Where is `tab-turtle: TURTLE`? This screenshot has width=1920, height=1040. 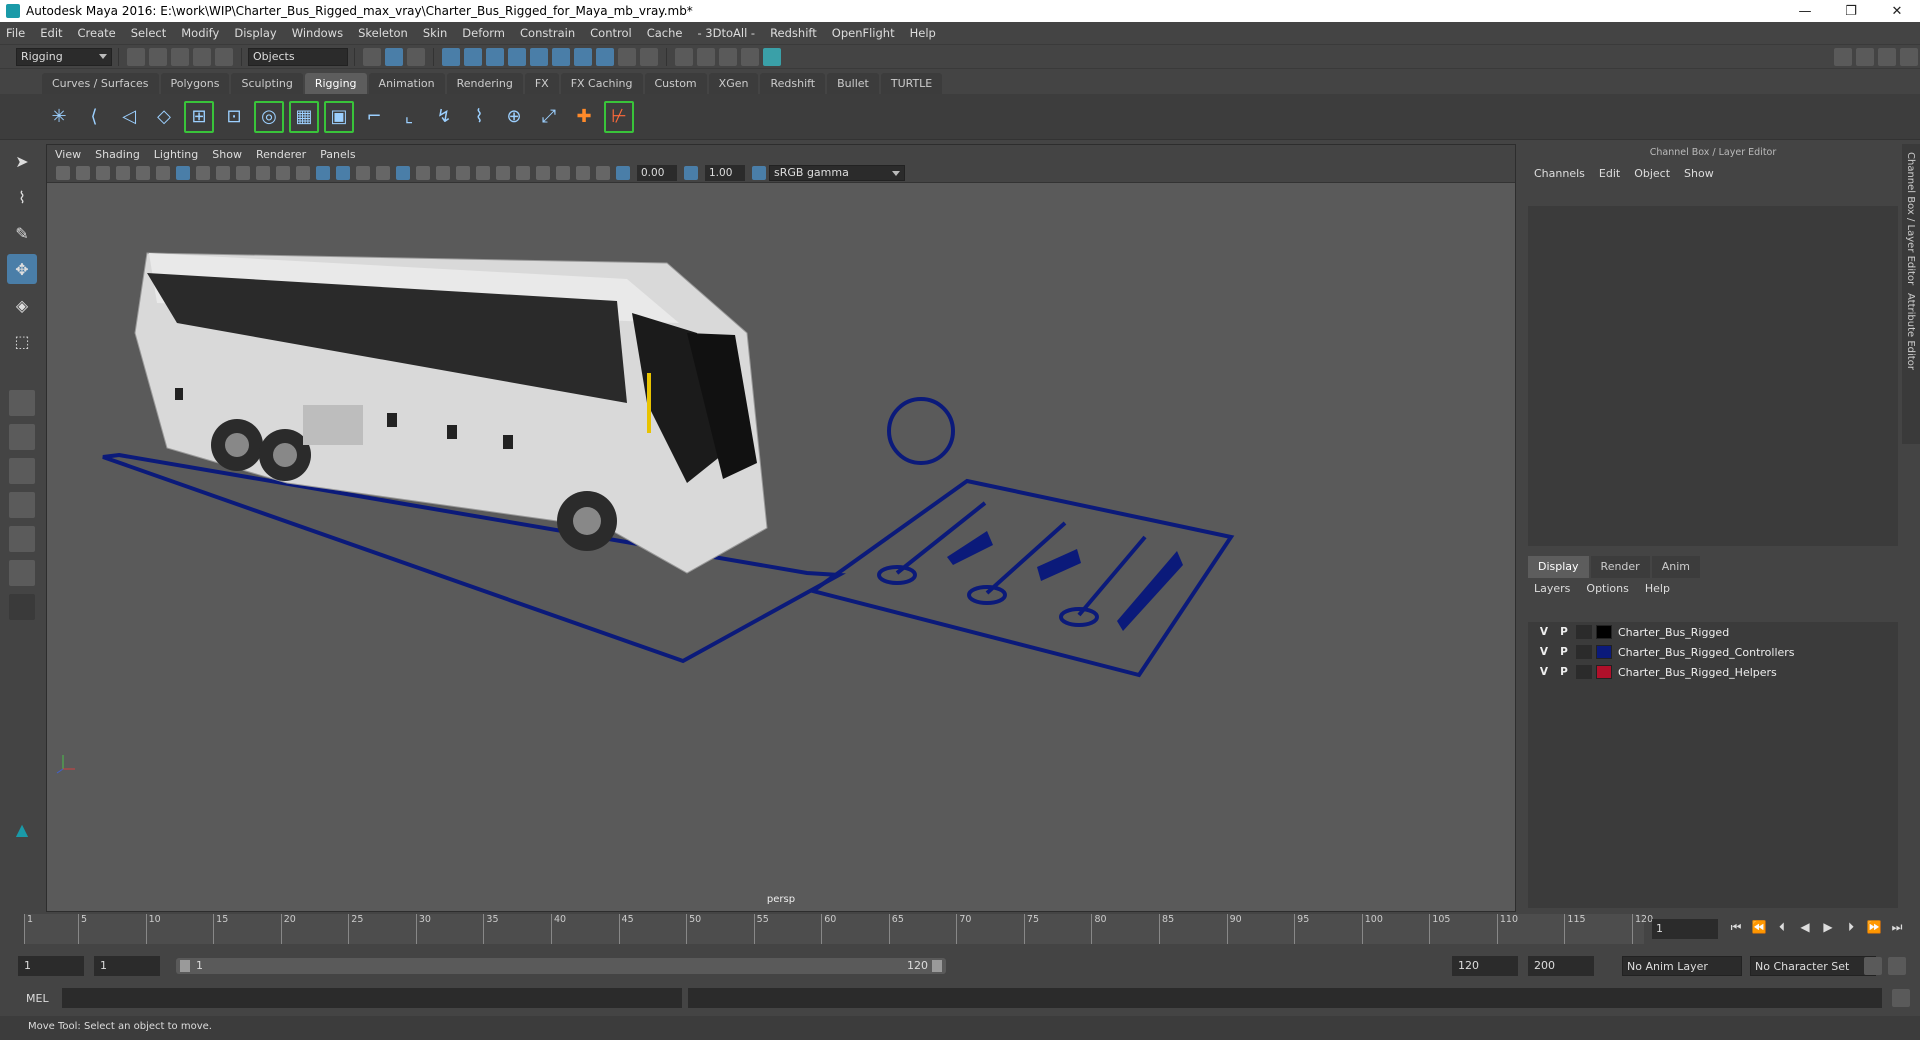
tab-turtle: TURTLE is located at coordinates (911, 83).